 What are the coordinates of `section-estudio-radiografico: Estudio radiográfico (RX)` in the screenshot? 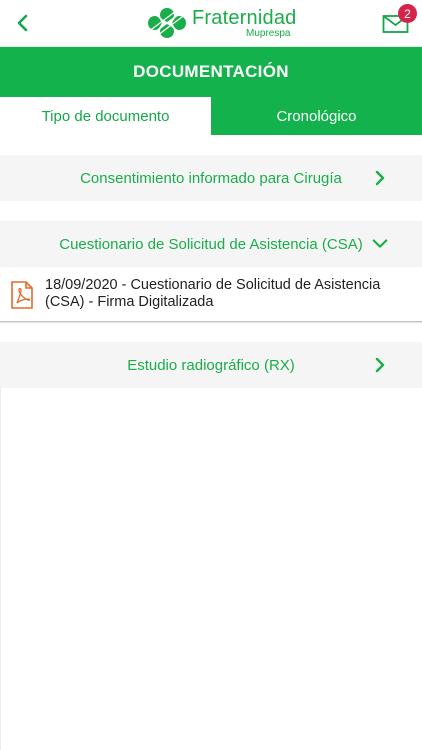 It's located at (211, 365).